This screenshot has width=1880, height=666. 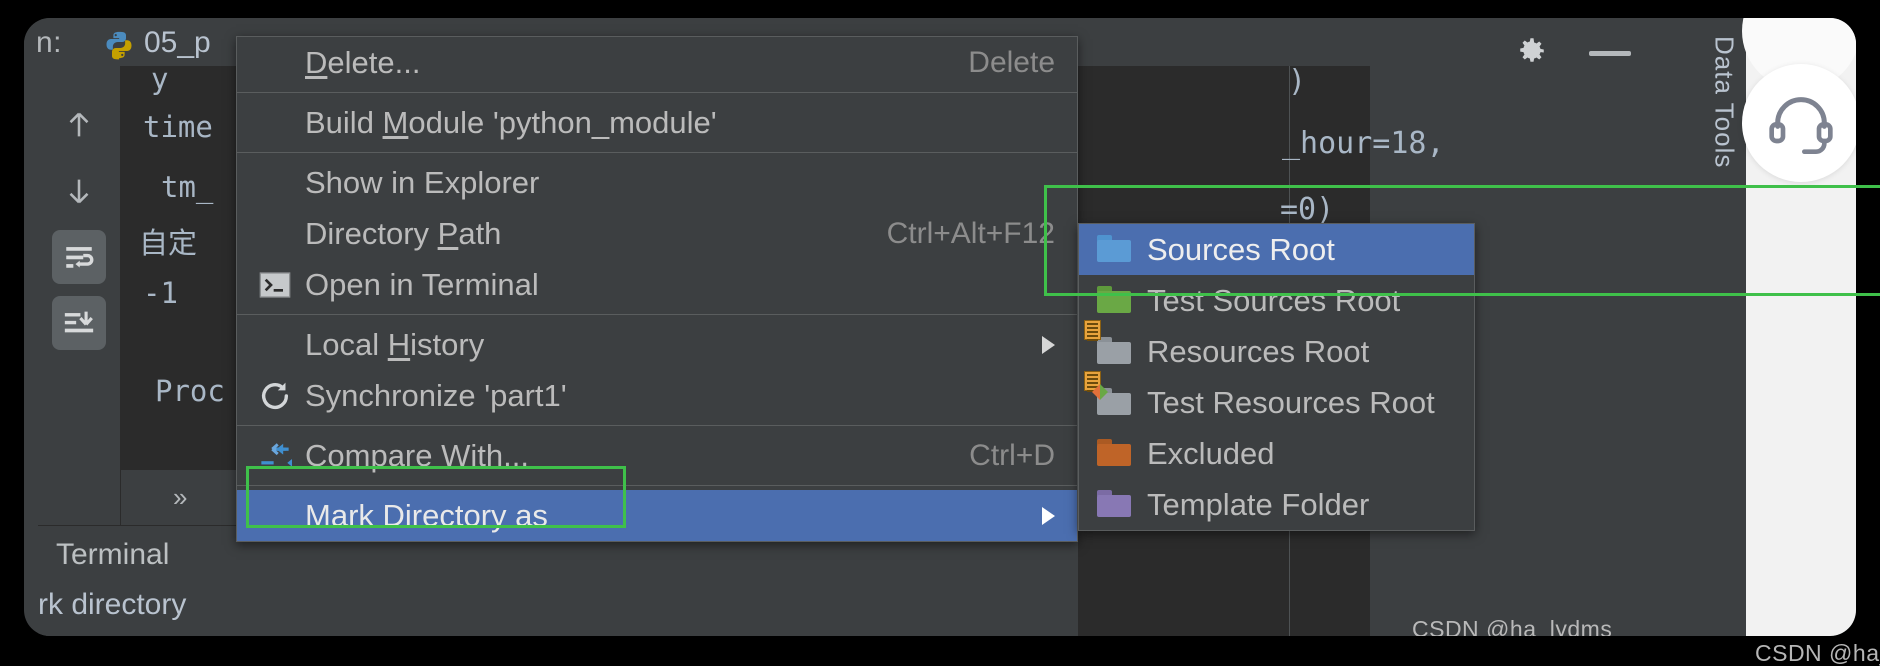 What do you see at coordinates (1724, 327) in the screenshot?
I see `right-toolwindow-stripe: Data Tools` at bounding box center [1724, 327].